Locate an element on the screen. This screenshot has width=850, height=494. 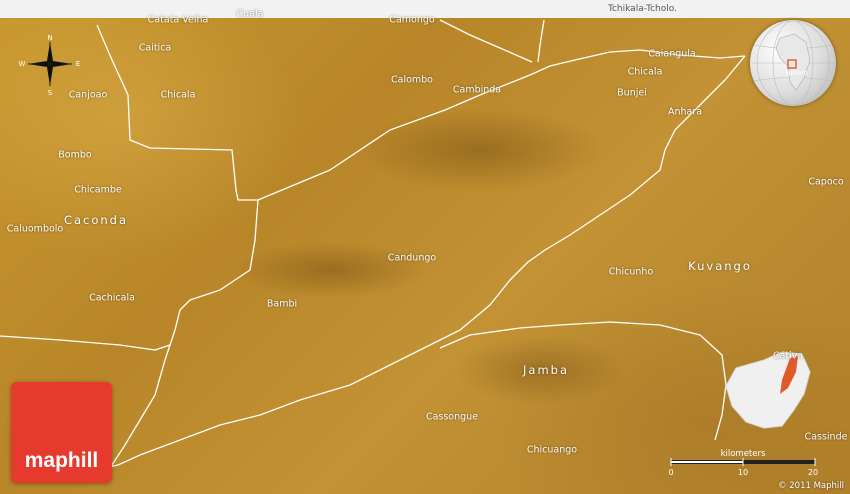
compass-rose-icon: N S W E is located at coordinates (50, 65).